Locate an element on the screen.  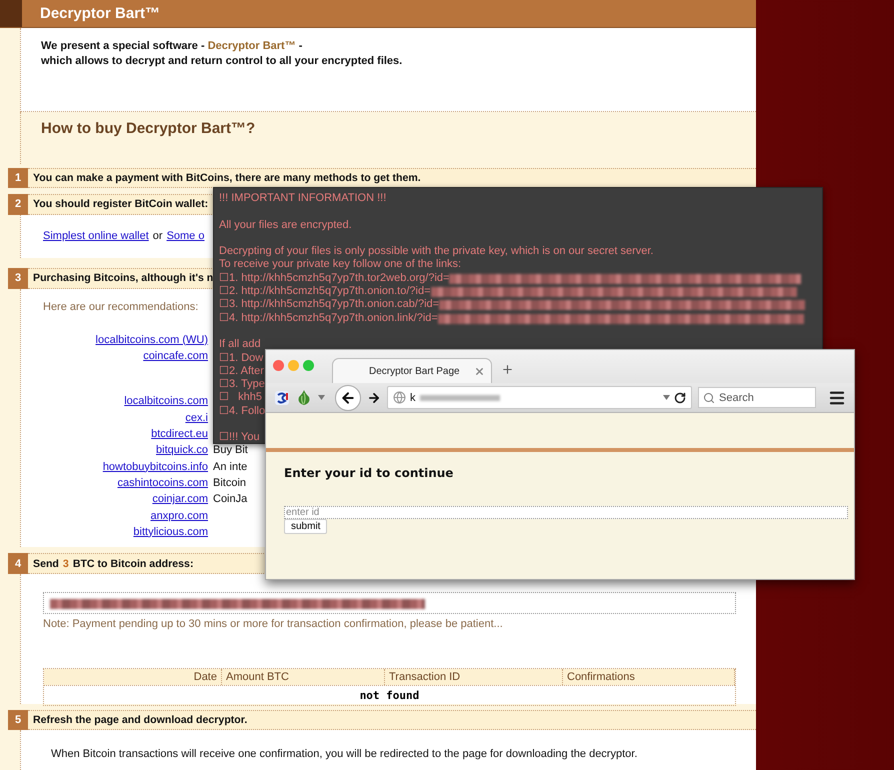
site-link: localbitcoins.com is located at coordinates (166, 402).